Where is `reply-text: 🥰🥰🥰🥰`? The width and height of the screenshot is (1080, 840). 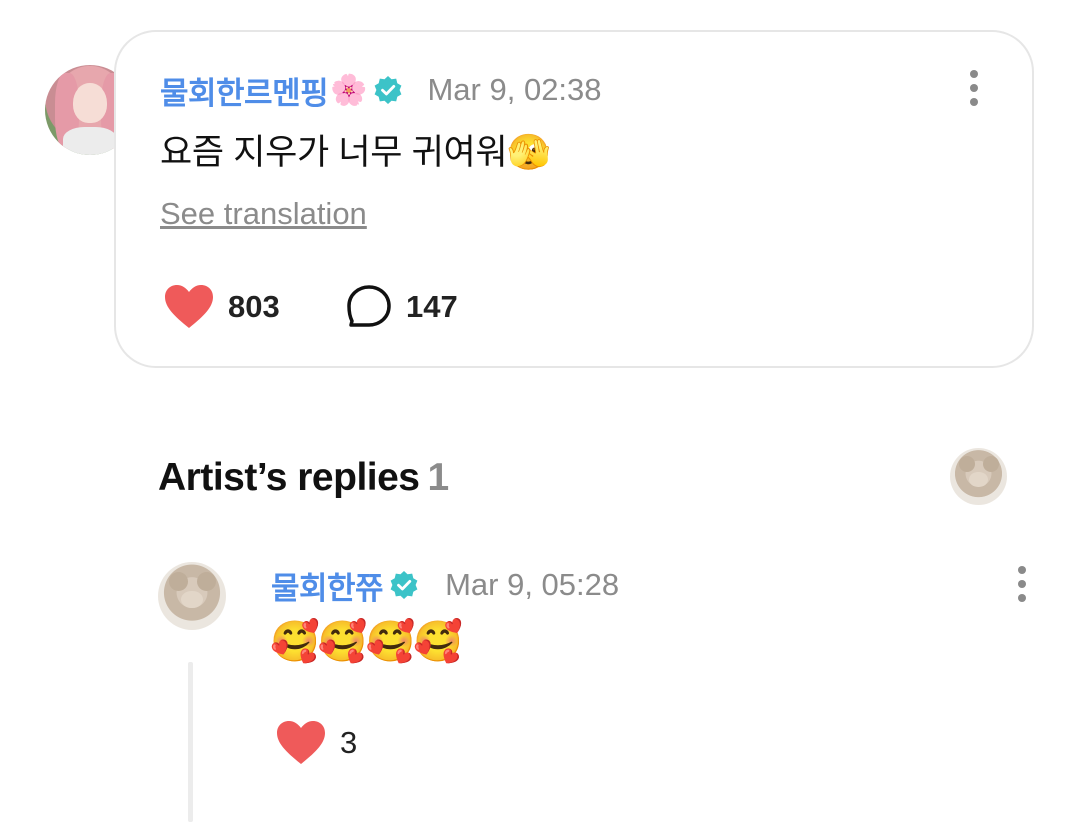
reply-text: 🥰🥰🥰🥰 is located at coordinates (366, 642).